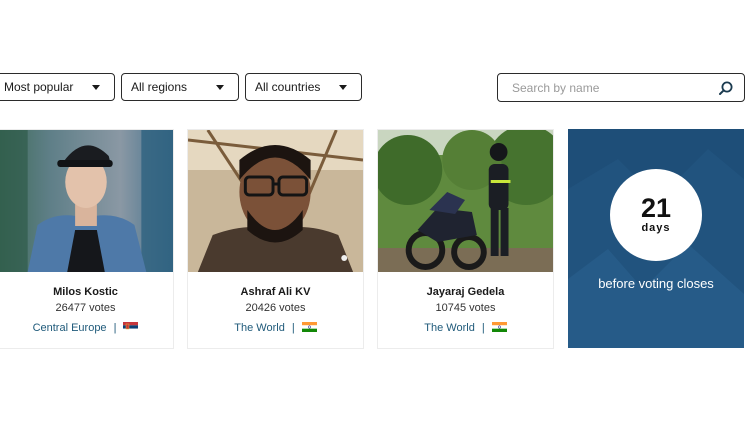 The height and width of the screenshot is (422, 750). I want to click on search-box, so click(621, 87).